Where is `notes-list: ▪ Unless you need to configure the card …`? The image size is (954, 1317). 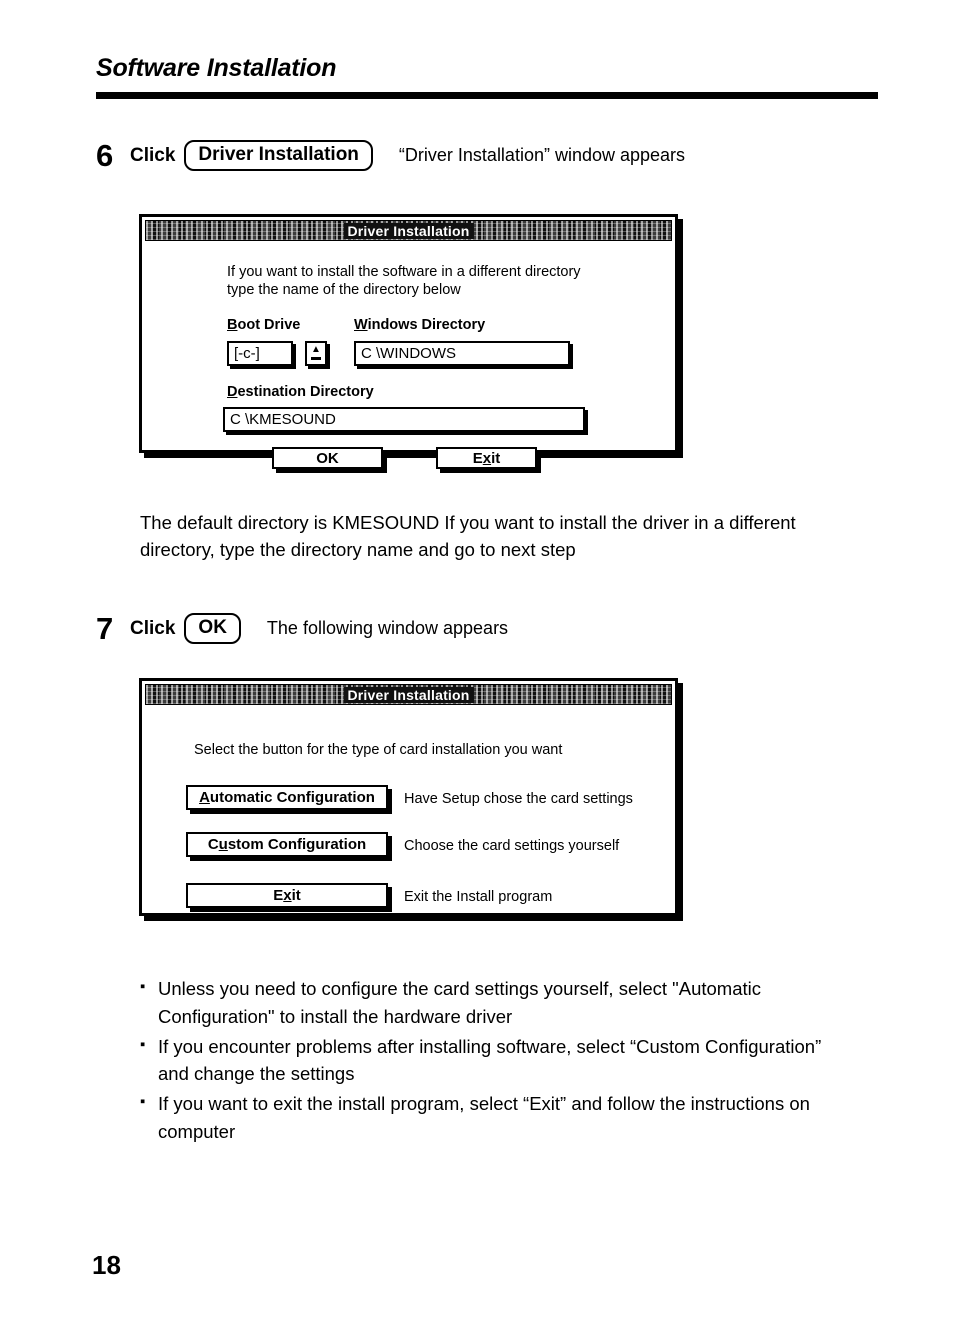 notes-list: ▪ Unless you need to configure the card … is located at coordinates (512, 1061).